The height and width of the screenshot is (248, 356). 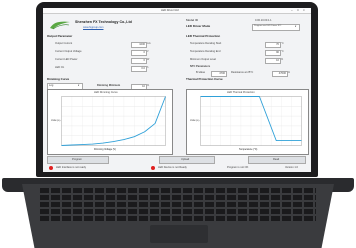 What do you see at coordinates (60, 25) in the screenshot?
I see `company-logo-icon` at bounding box center [60, 25].